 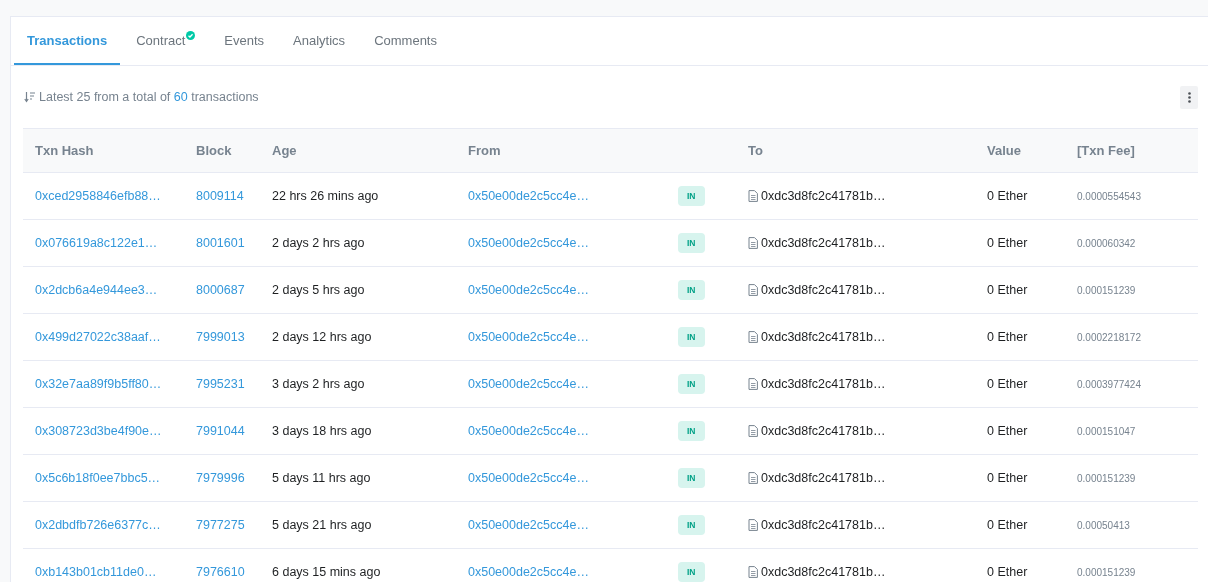 What do you see at coordinates (284, 150) in the screenshot?
I see `column-header: Age` at bounding box center [284, 150].